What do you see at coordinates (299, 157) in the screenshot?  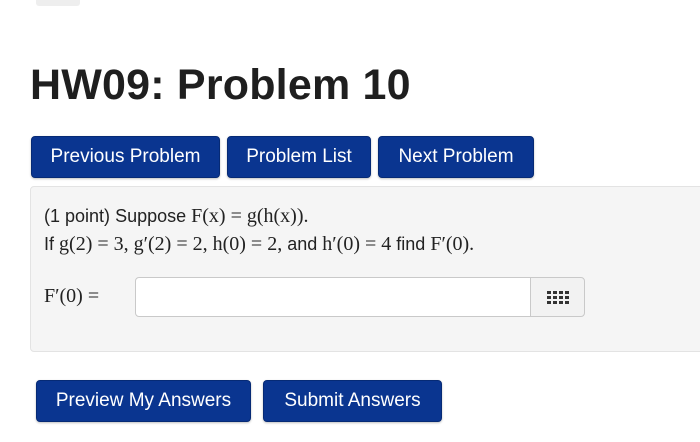 I see `problem-list-button: Problem List` at bounding box center [299, 157].